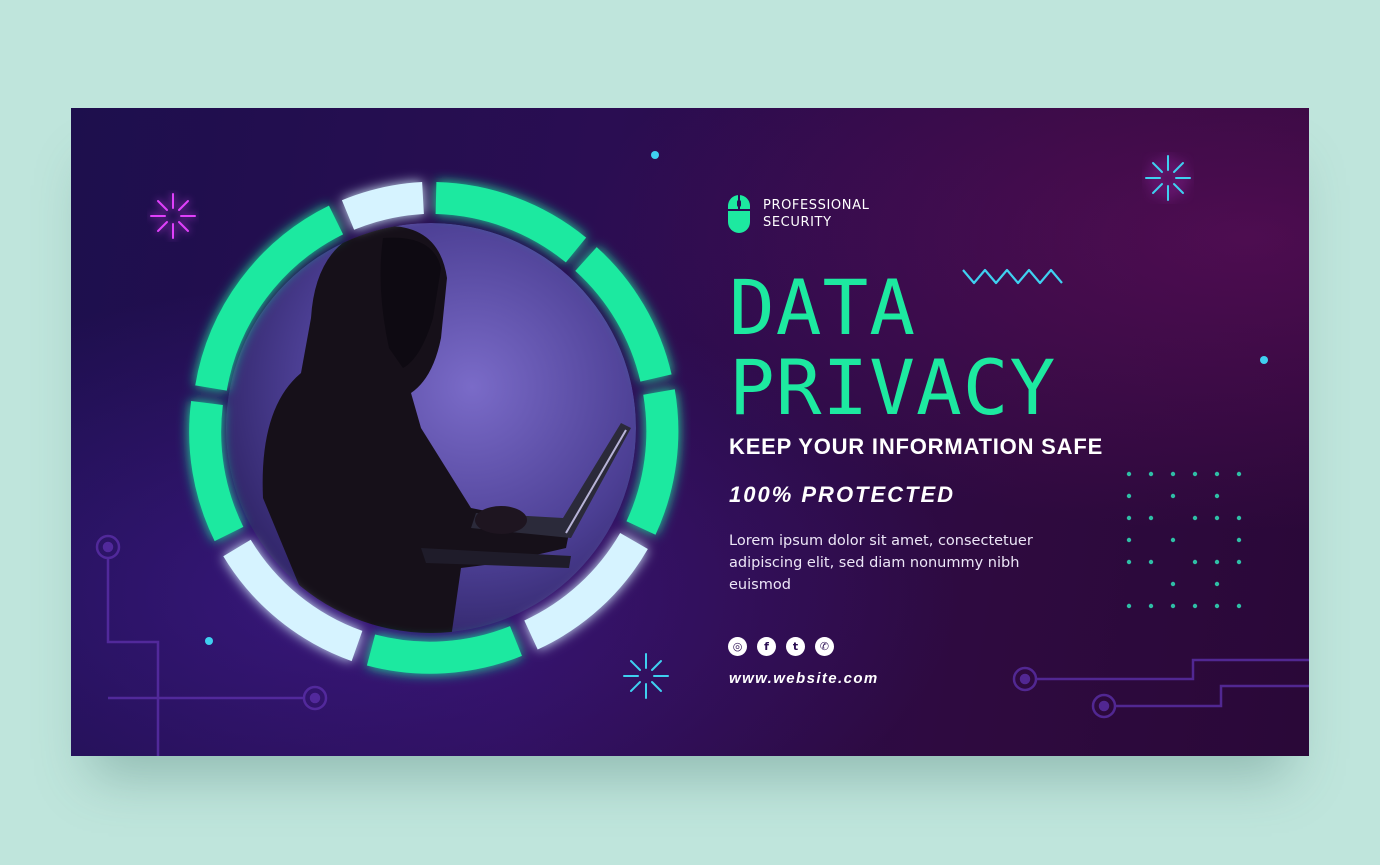 The image size is (1380, 865). I want to click on twitter-icon: t, so click(795, 646).